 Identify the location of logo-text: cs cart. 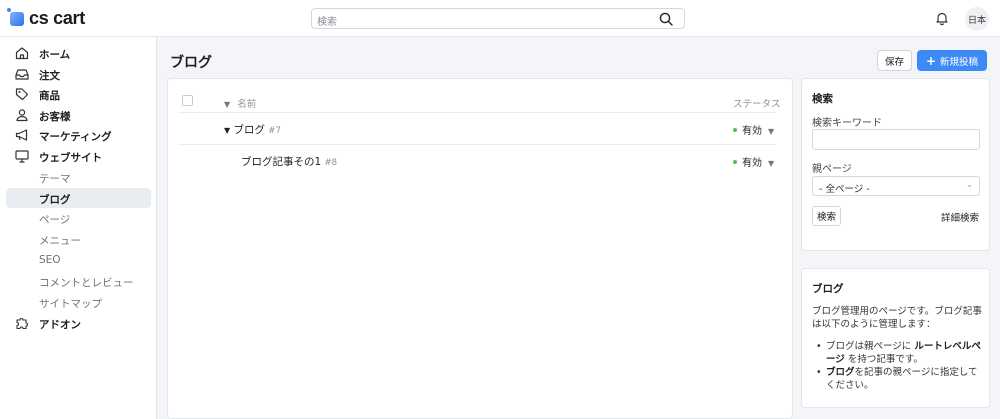
(57, 18).